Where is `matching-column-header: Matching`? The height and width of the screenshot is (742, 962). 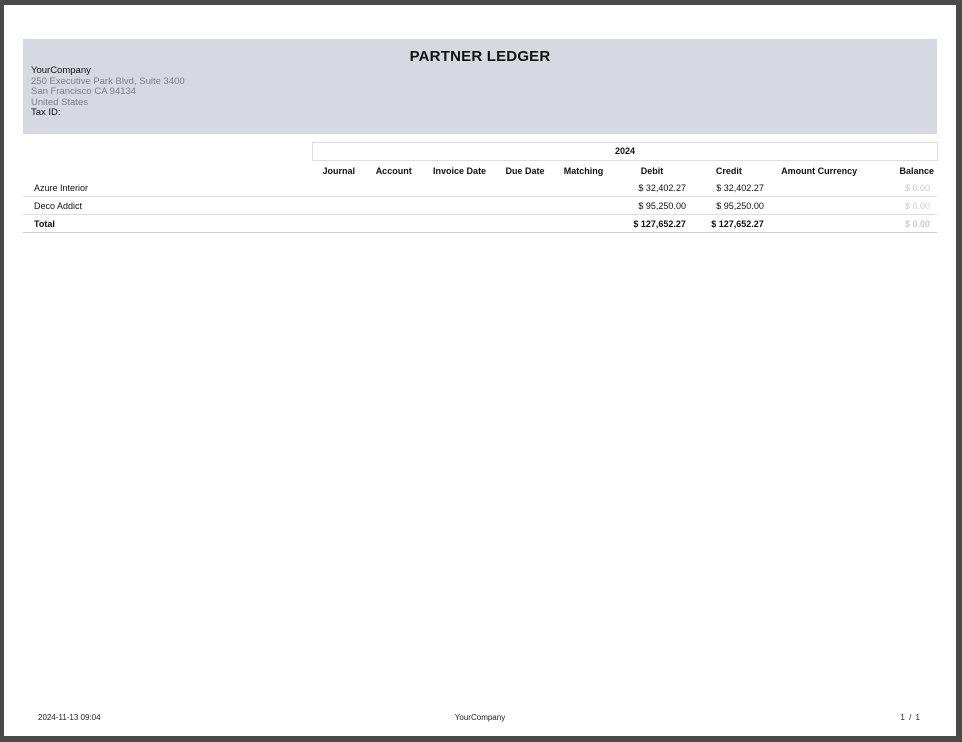
matching-column-header: Matching is located at coordinates (583, 170).